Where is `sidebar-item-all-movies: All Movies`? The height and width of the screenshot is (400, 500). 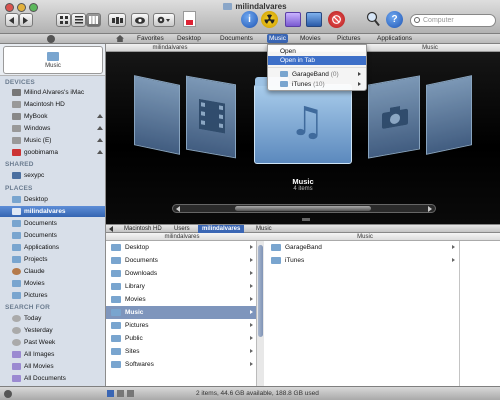
sidebar-item-all-movies: All Movies is located at coordinates (52, 366).